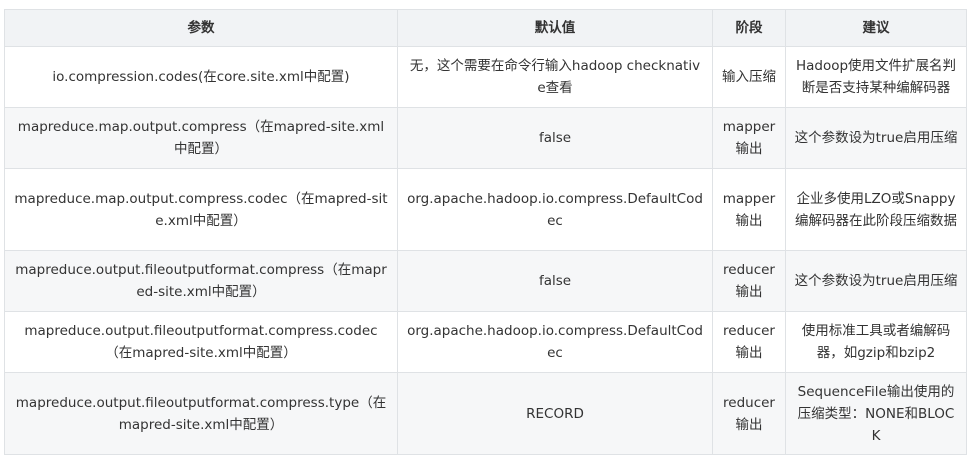 This screenshot has width=972, height=469. Describe the element at coordinates (876, 413) in the screenshot. I see `advice-cell: SequenceFile输出使用的压缩类型：NONE和BLOCK` at that location.